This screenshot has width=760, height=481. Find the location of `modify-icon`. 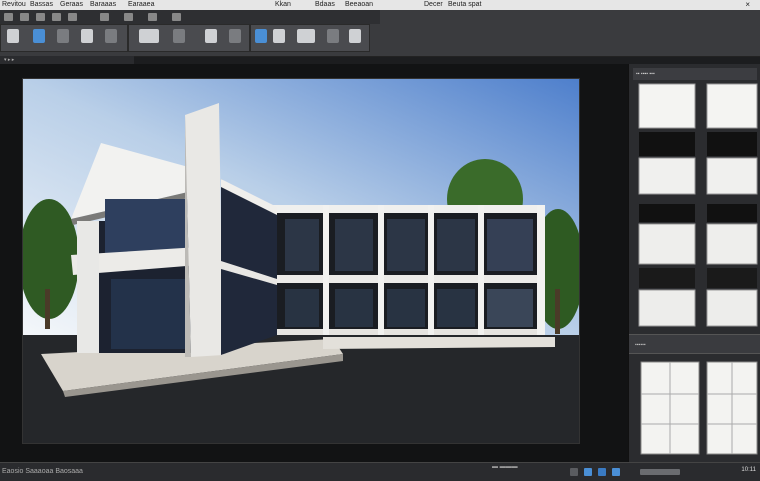

modify-icon is located at coordinates (39, 36).